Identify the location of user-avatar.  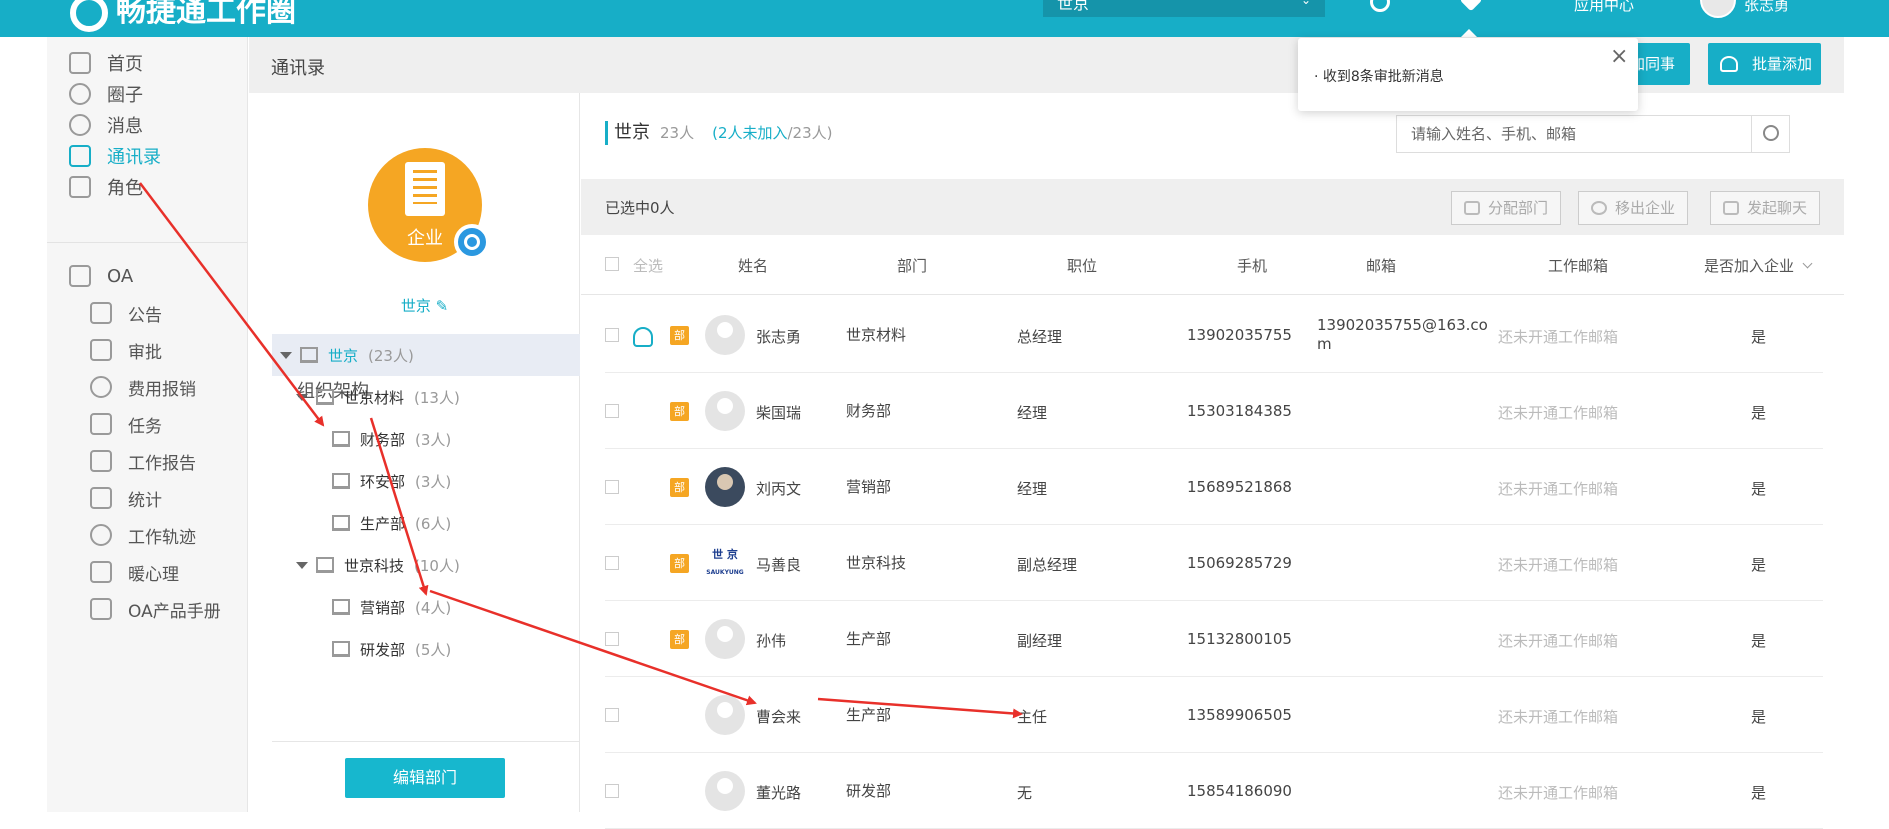
(1718, 9).